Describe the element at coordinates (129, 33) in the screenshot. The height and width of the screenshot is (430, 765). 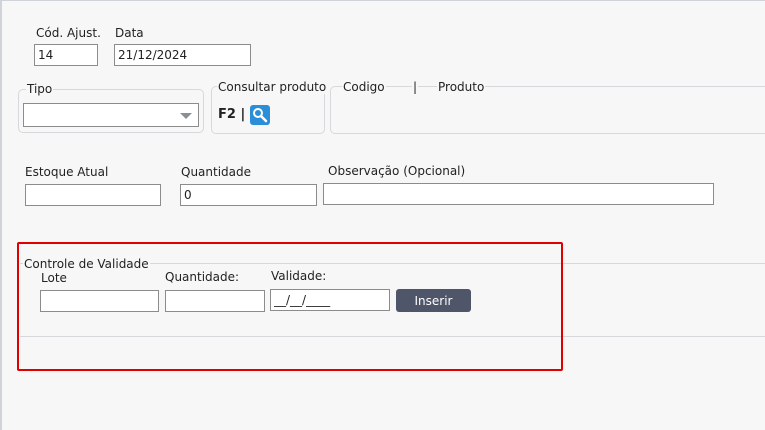
I see `data-label: Data` at that location.